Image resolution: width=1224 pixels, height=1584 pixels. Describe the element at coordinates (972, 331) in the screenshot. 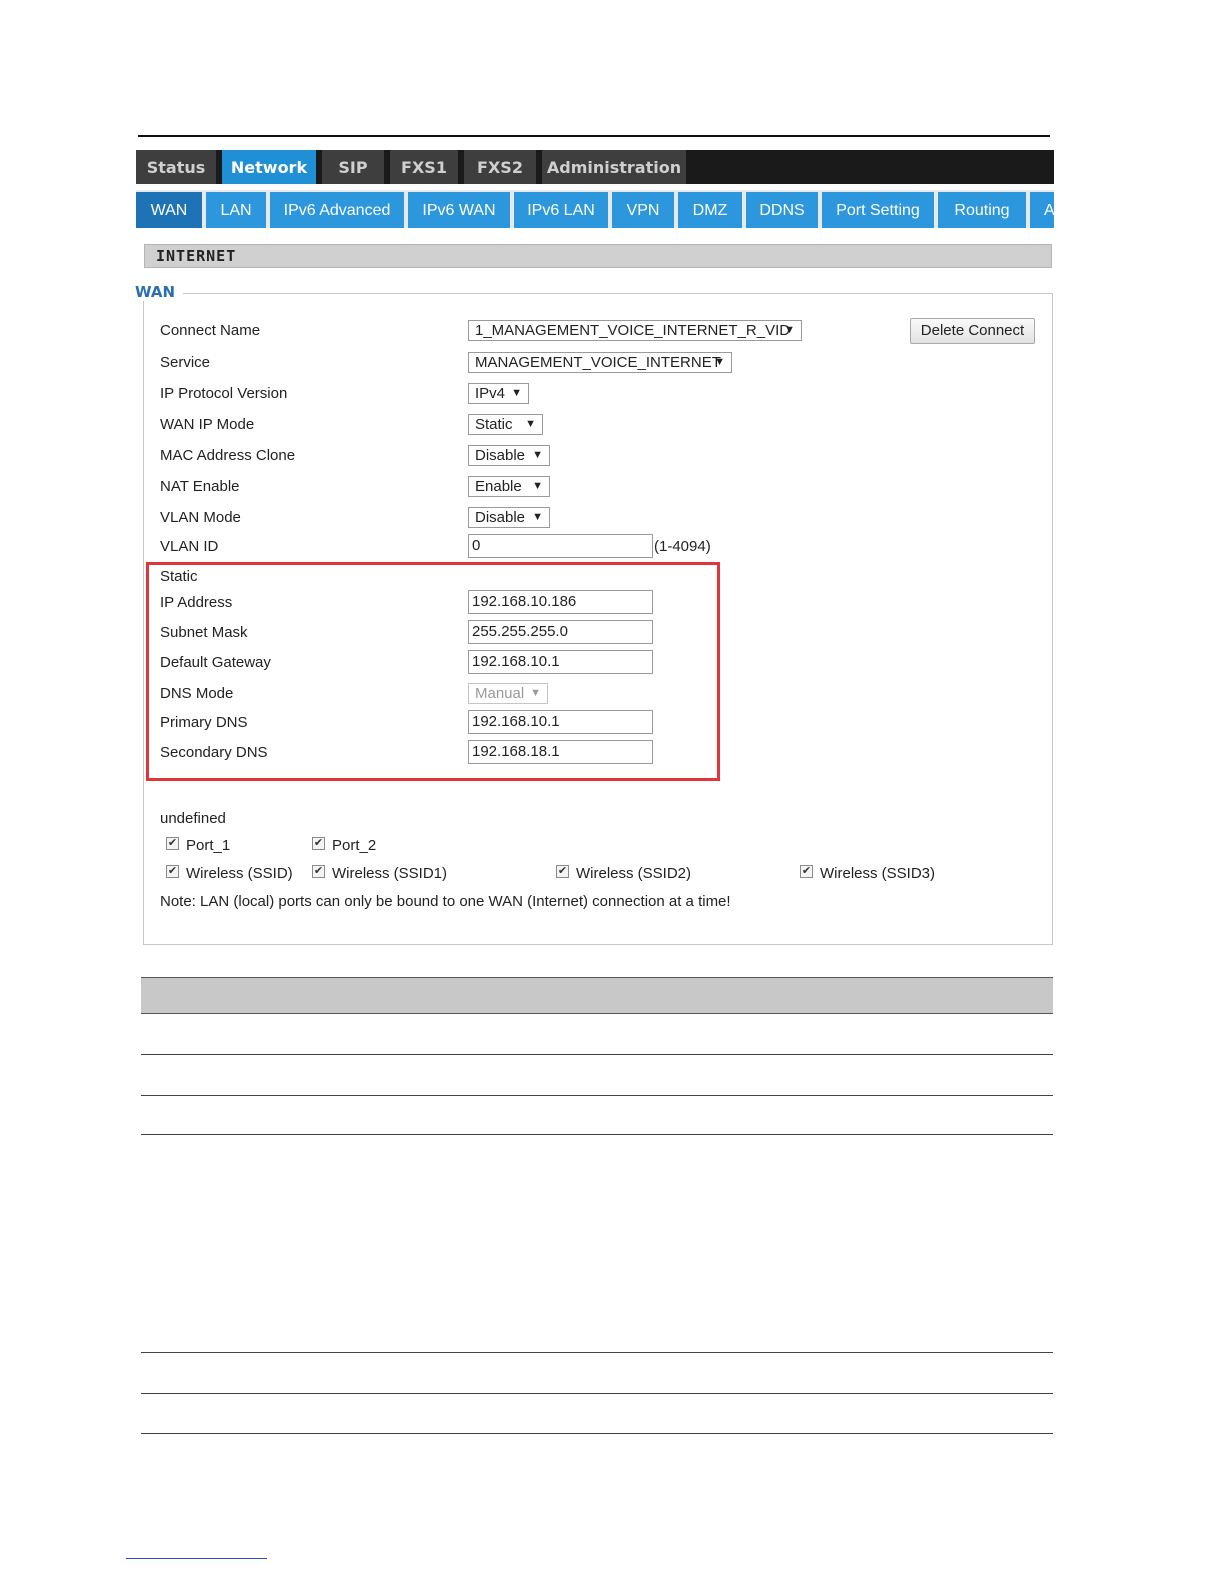

I see `delete-connect-button: Delete Connect` at that location.